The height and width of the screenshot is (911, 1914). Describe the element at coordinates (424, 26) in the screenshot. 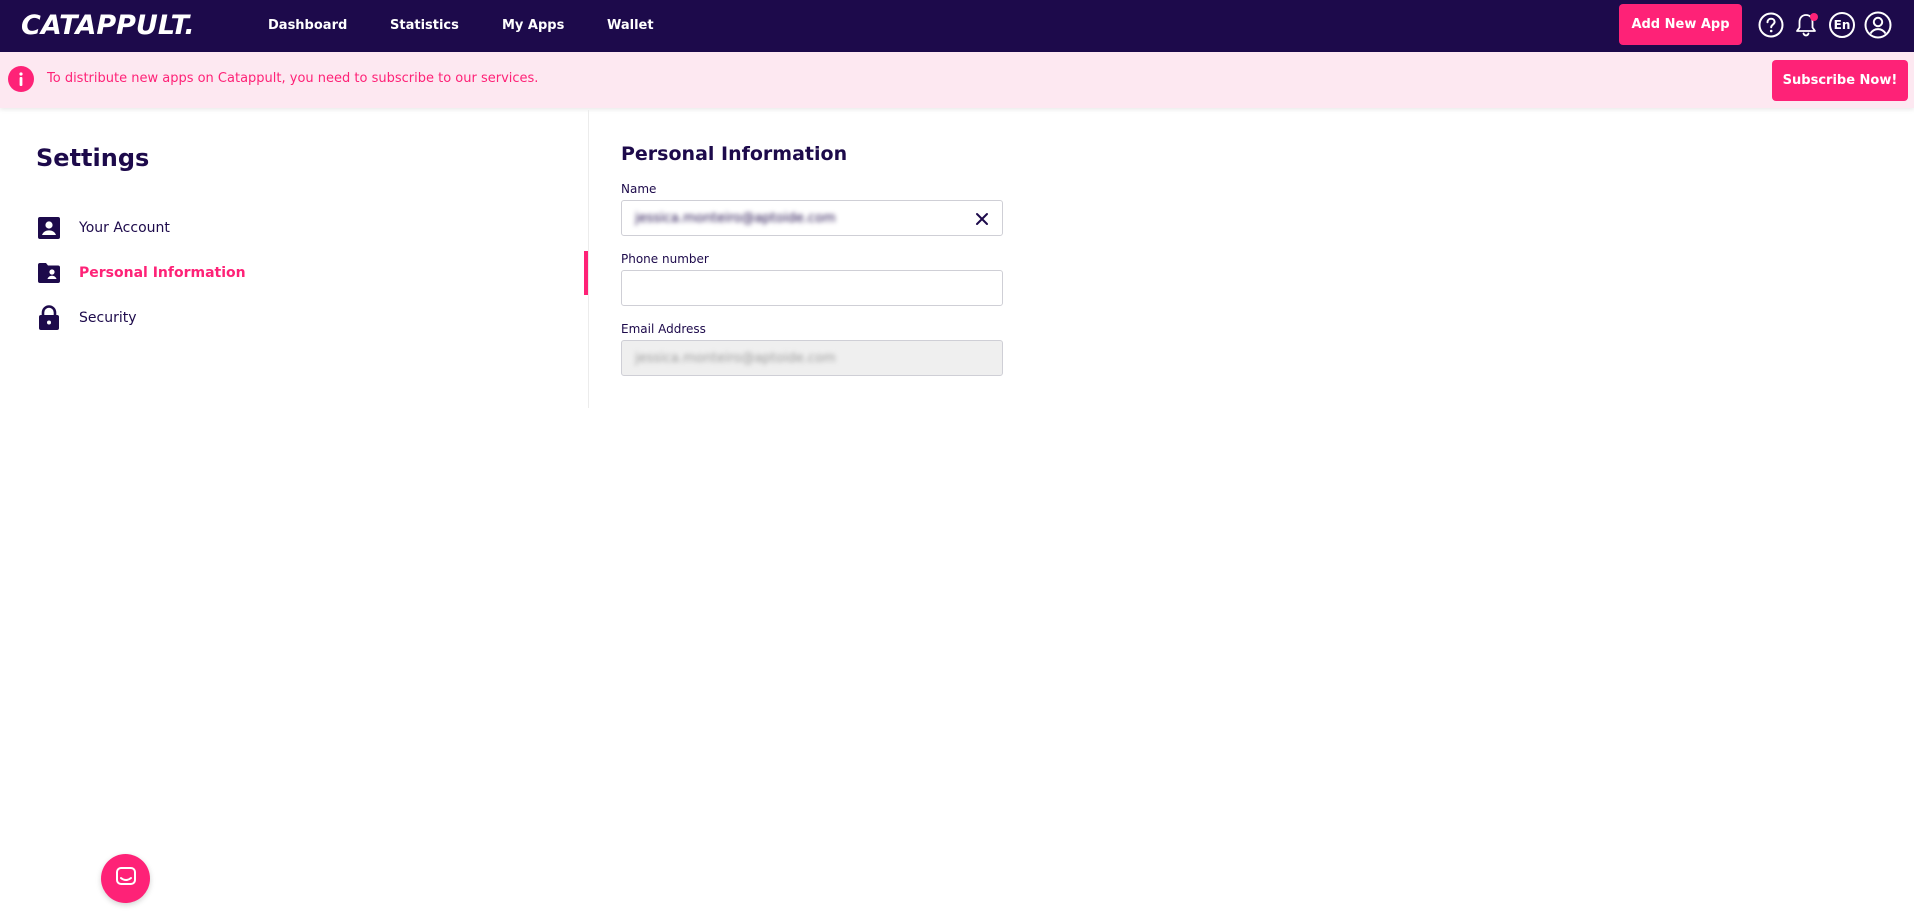

I see `nav-statistics: Statistics` at that location.